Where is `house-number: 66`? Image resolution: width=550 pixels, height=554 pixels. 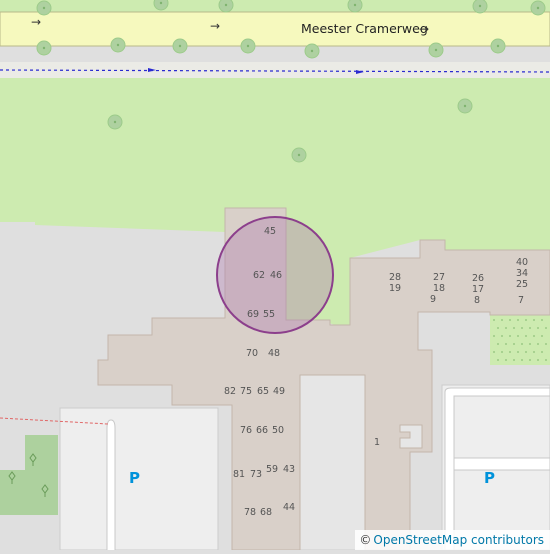
house-number: 66 is located at coordinates (262, 430).